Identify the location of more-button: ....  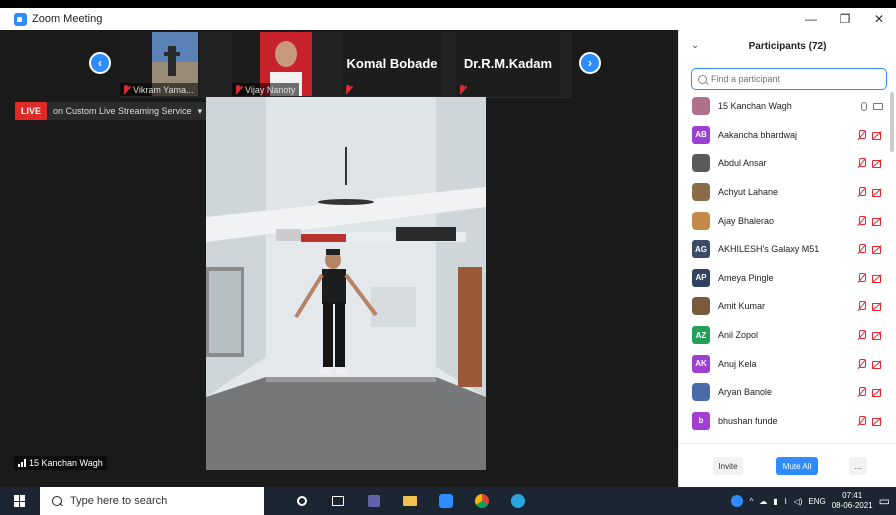
(858, 466).